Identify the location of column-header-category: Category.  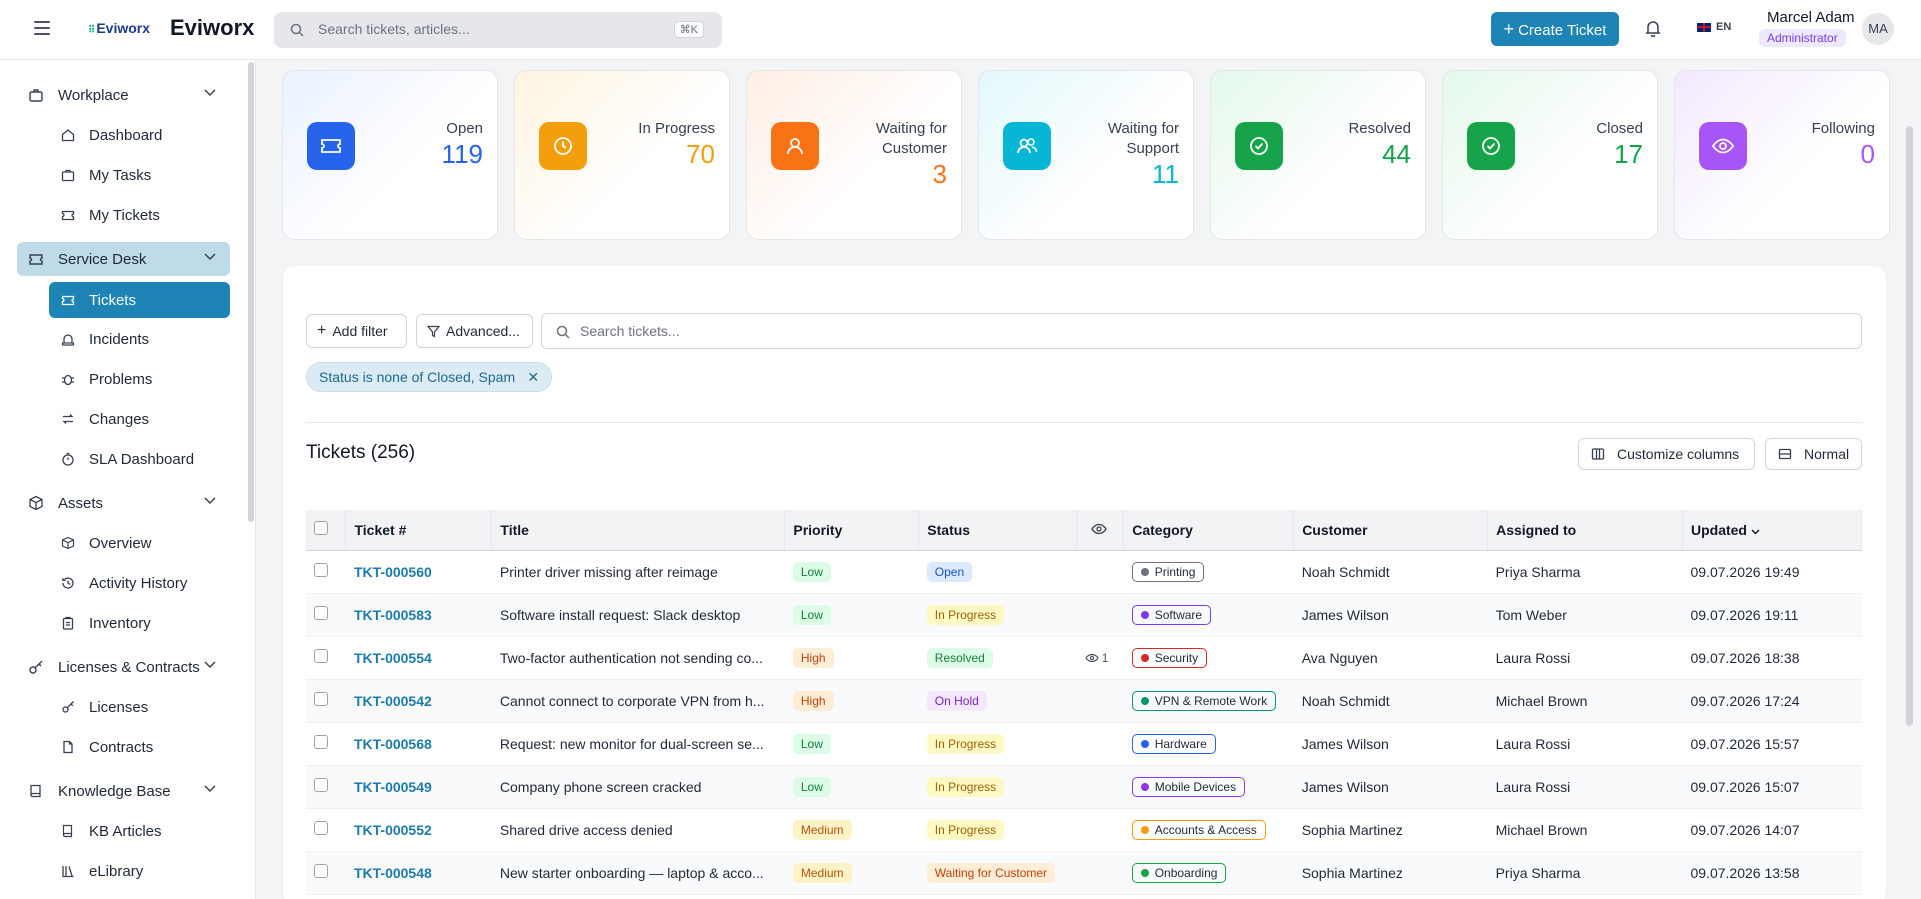
(1209, 530).